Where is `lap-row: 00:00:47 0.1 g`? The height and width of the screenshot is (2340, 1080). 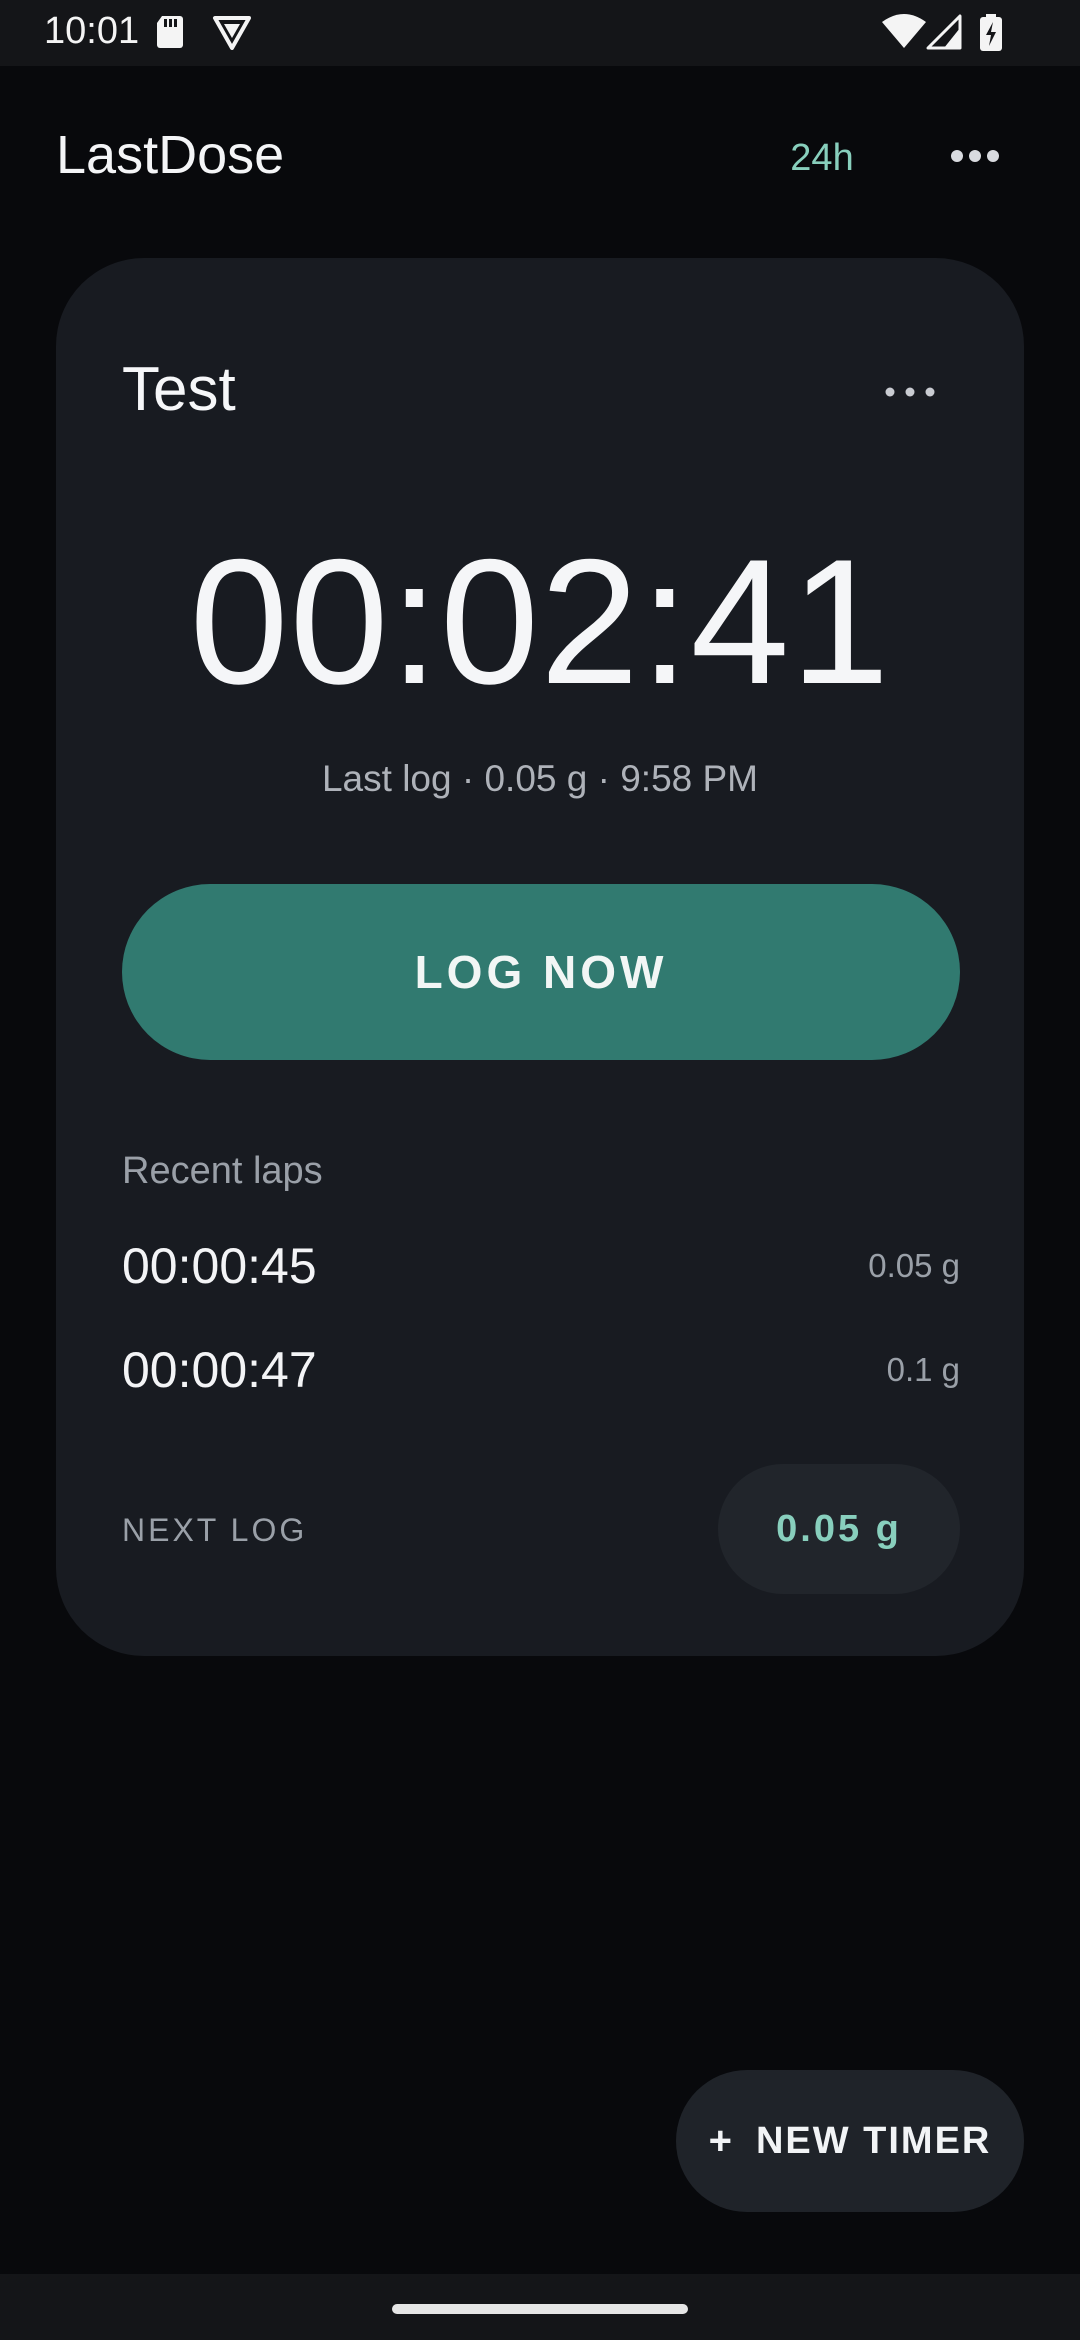
lap-row: 00:00:47 0.1 g is located at coordinates (541, 1370).